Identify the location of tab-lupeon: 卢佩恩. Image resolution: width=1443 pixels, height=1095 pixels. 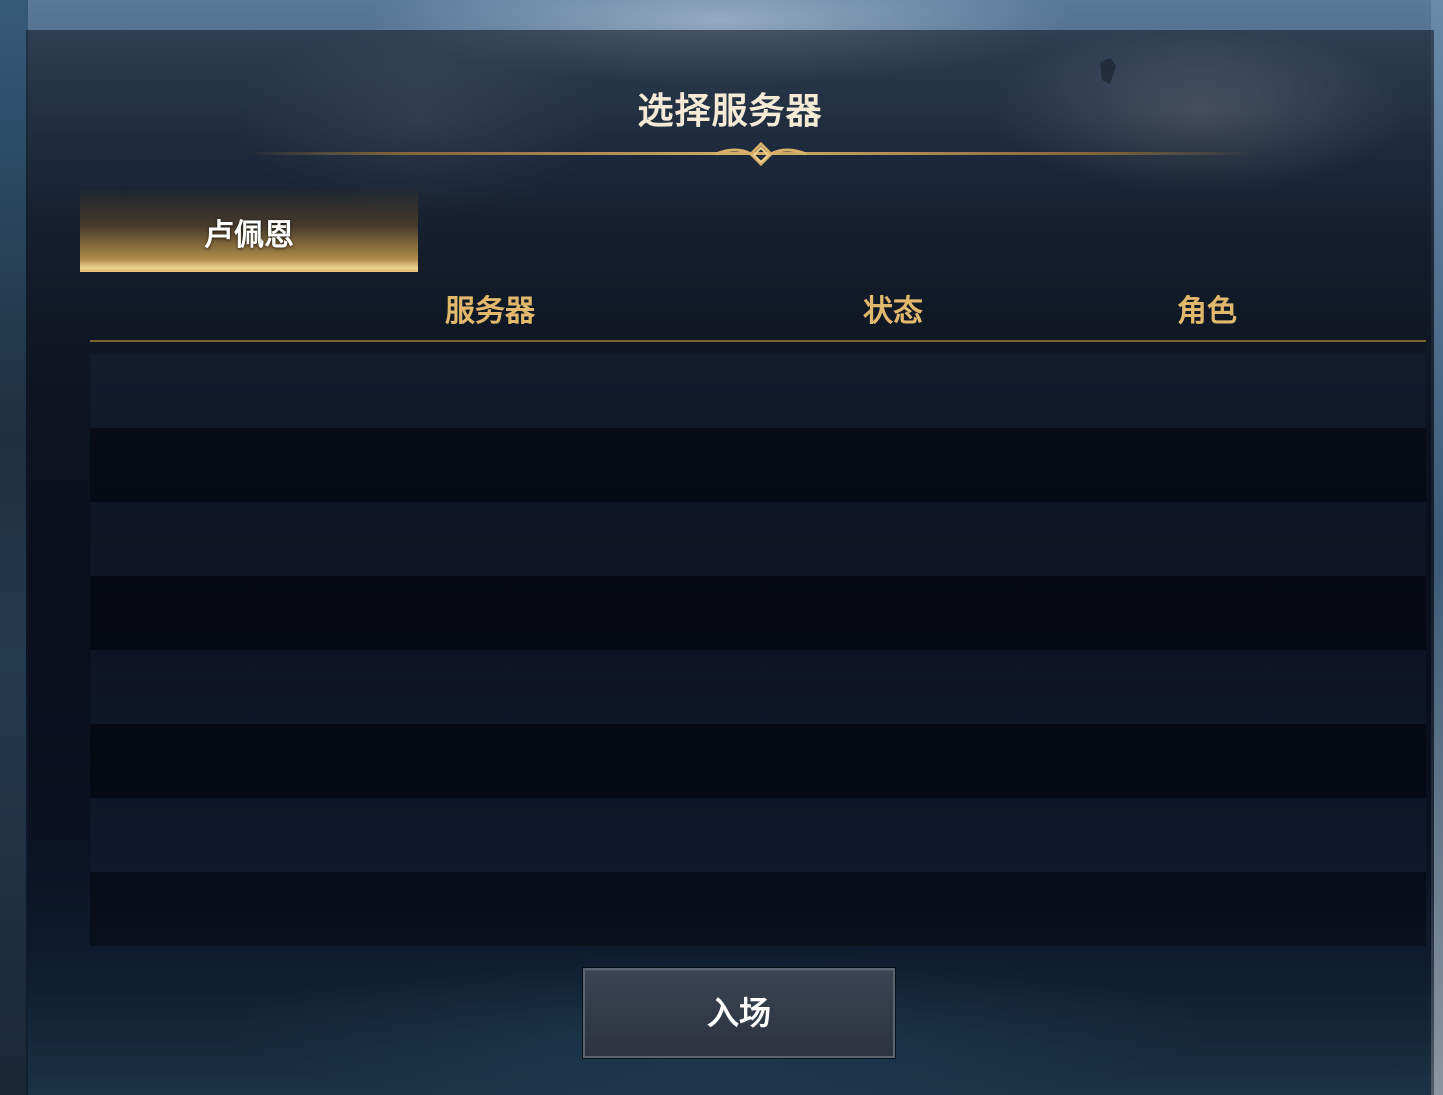
(249, 231).